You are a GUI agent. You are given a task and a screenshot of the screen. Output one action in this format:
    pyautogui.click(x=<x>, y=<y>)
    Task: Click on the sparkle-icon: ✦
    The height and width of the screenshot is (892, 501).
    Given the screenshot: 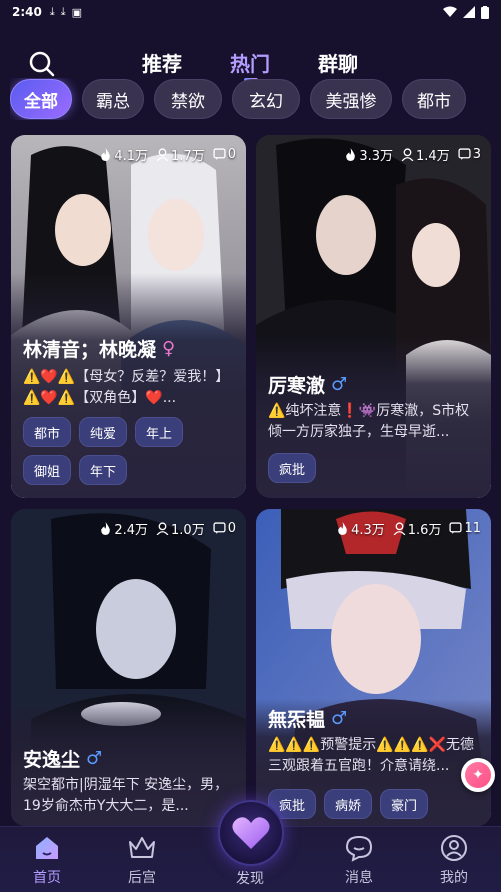 What is the action you would take?
    pyautogui.click(x=478, y=775)
    